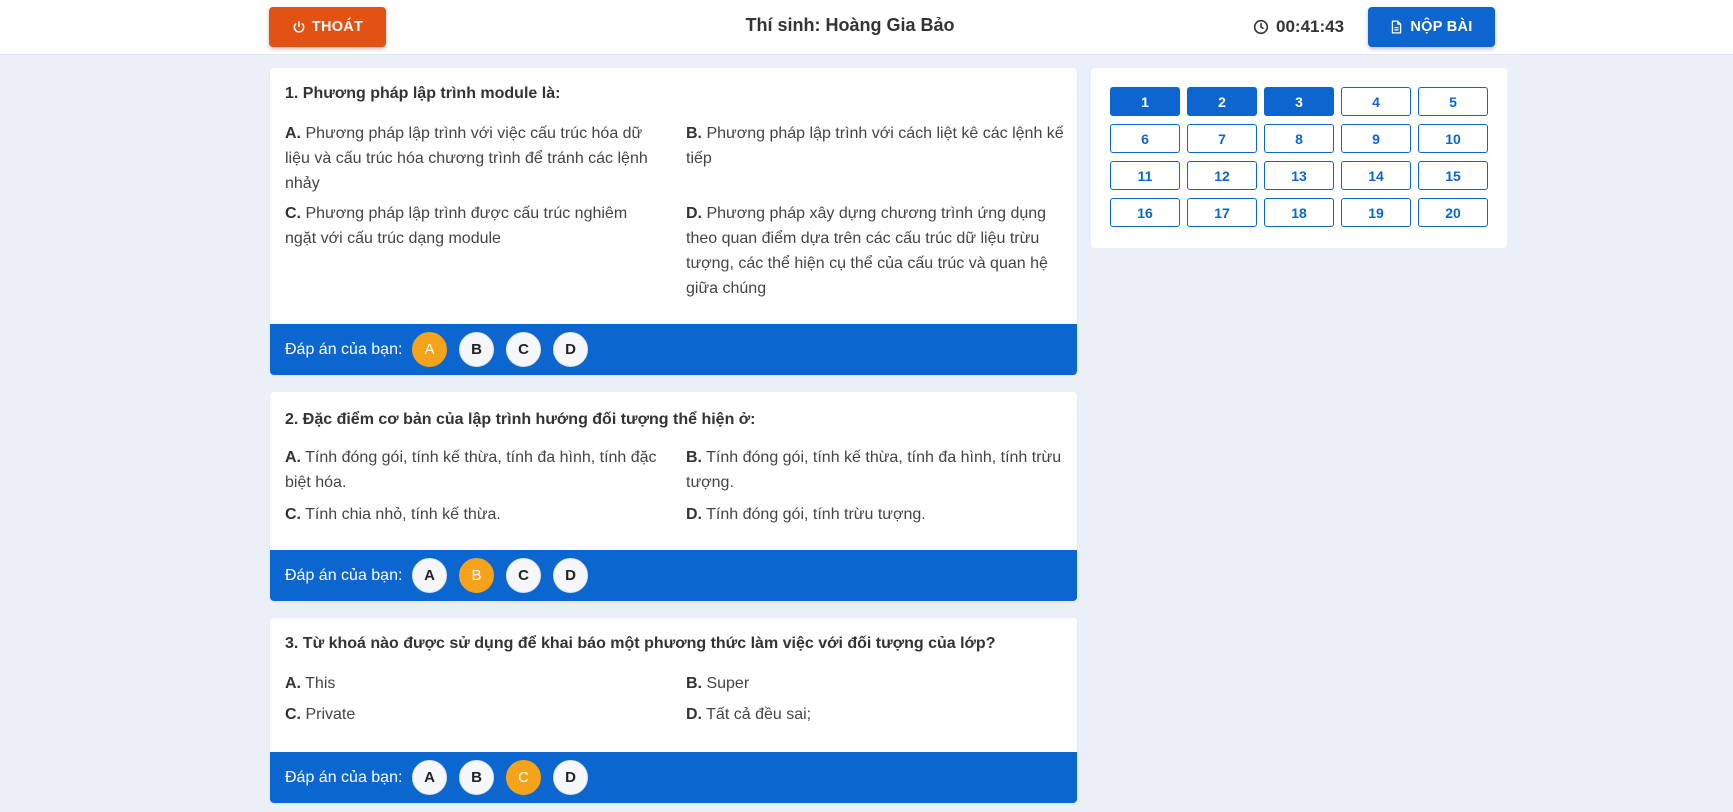  Describe the element at coordinates (310, 683) in the screenshot. I see `option-a: A. This` at that location.